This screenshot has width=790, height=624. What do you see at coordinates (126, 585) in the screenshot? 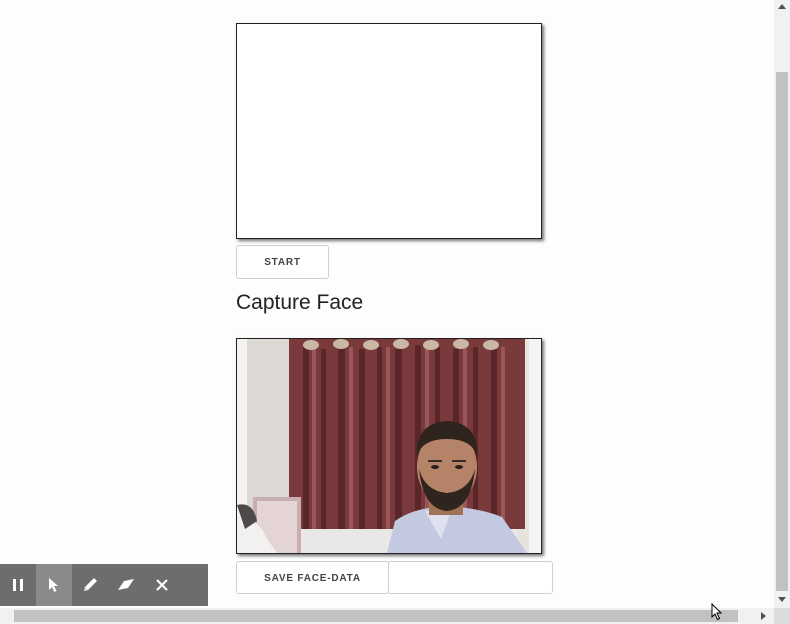
I see `eraser-icon` at bounding box center [126, 585].